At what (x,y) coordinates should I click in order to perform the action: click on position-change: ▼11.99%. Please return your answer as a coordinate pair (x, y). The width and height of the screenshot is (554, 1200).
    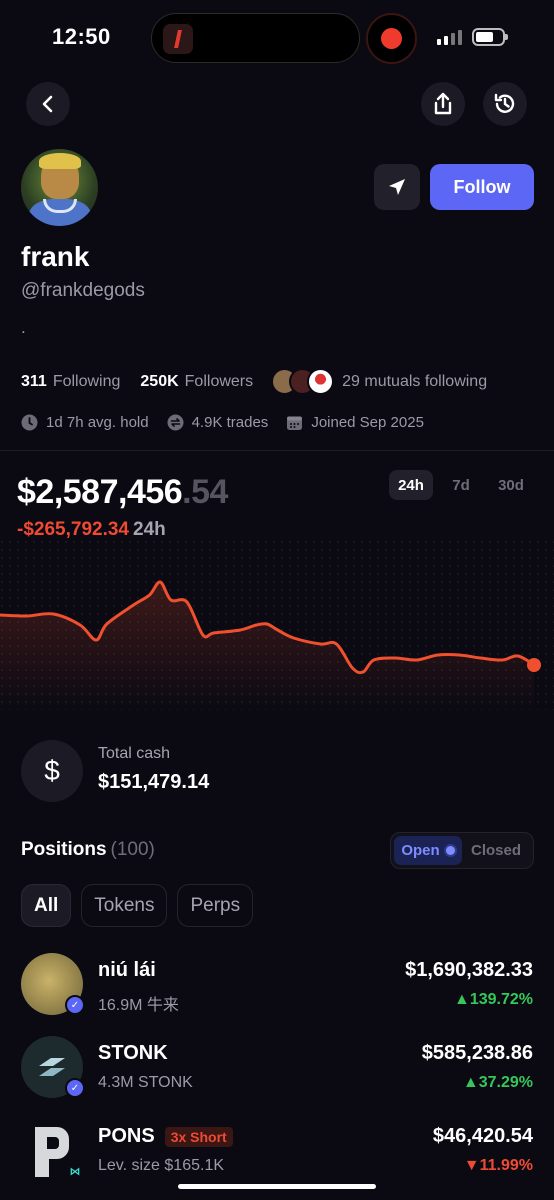
    Looking at the image, I should click on (498, 1165).